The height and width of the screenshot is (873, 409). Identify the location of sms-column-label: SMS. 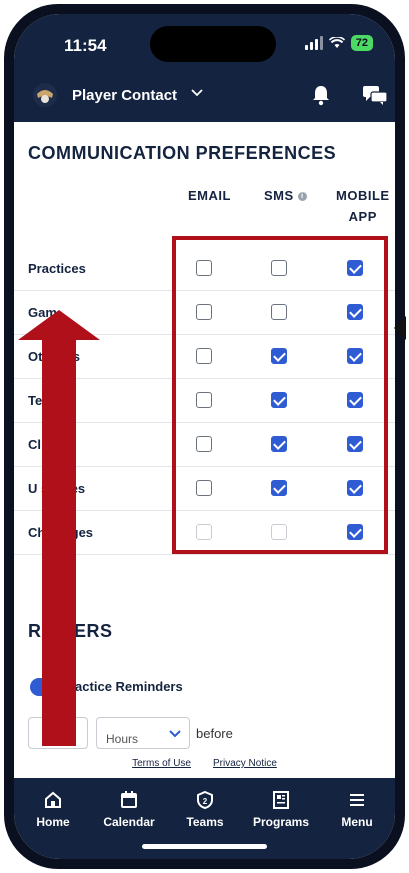
(279, 195).